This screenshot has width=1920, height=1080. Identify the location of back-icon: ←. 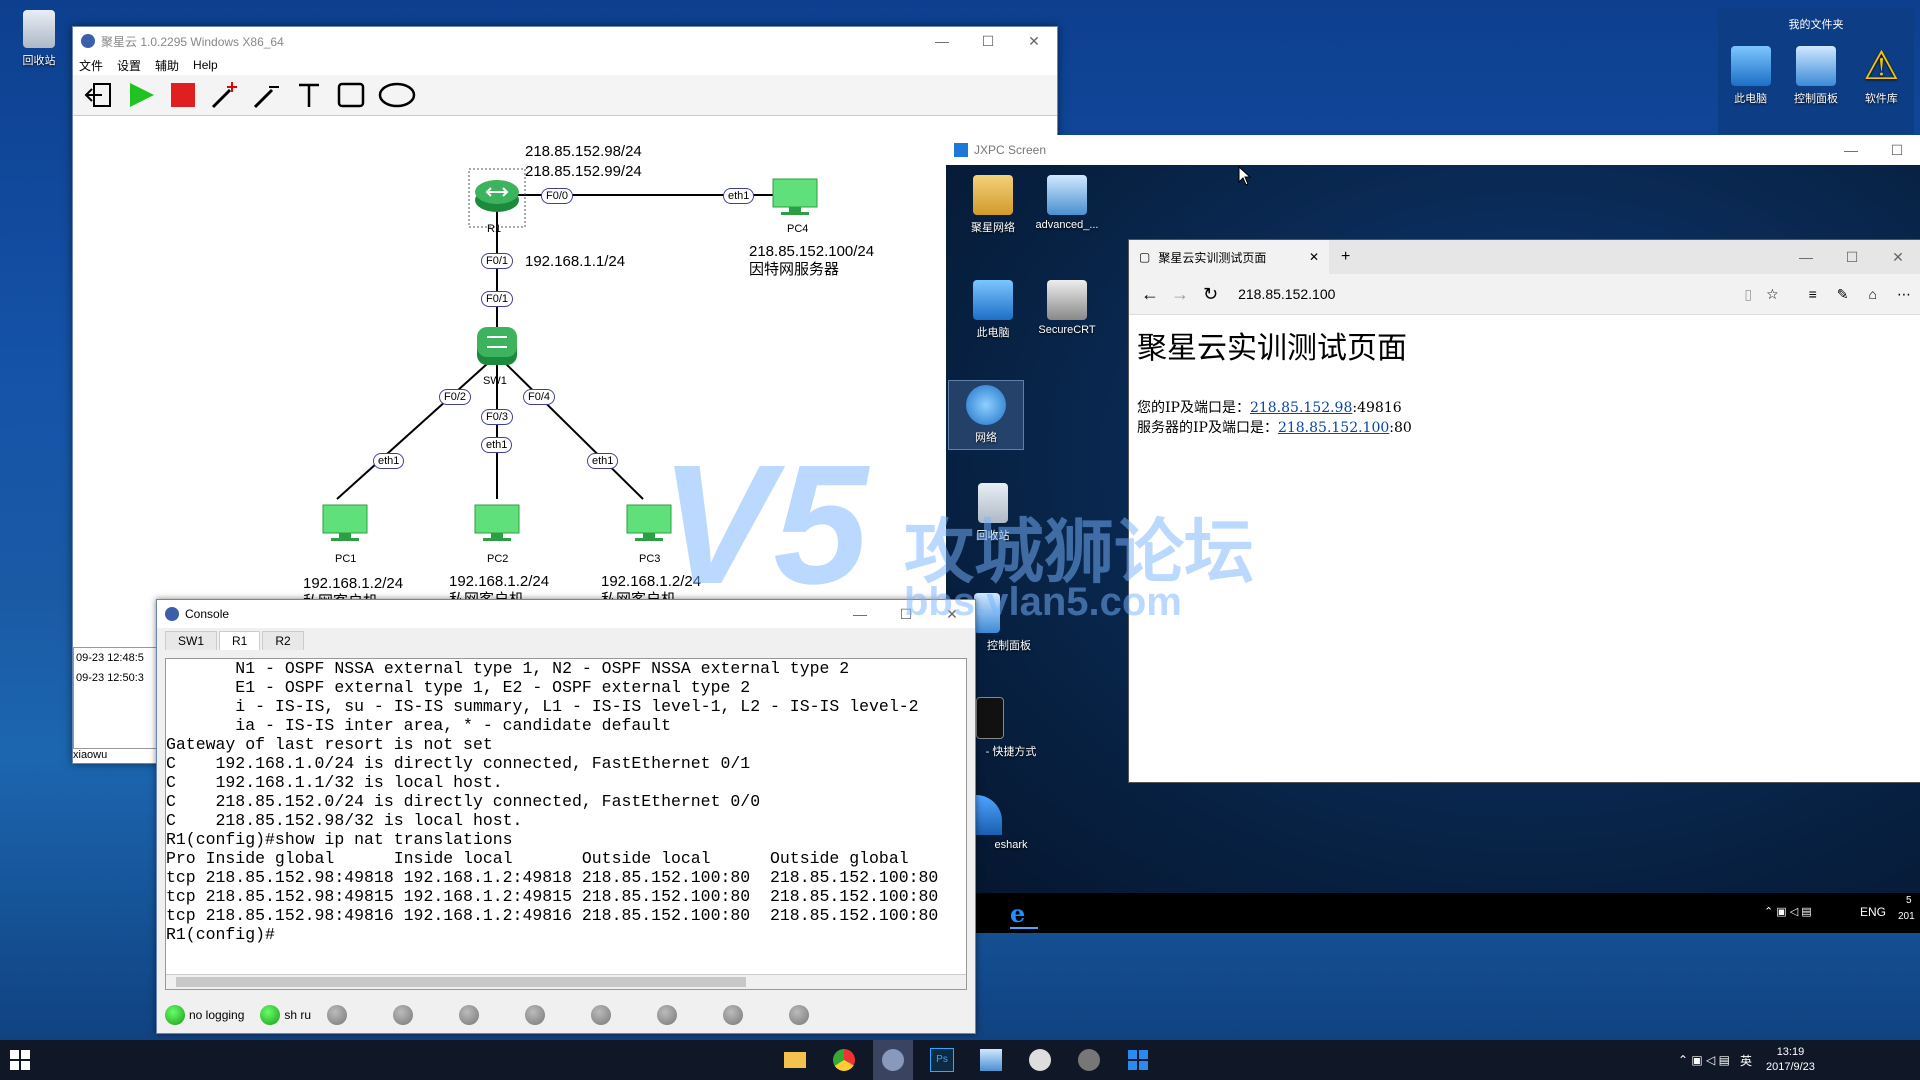
(1150, 294).